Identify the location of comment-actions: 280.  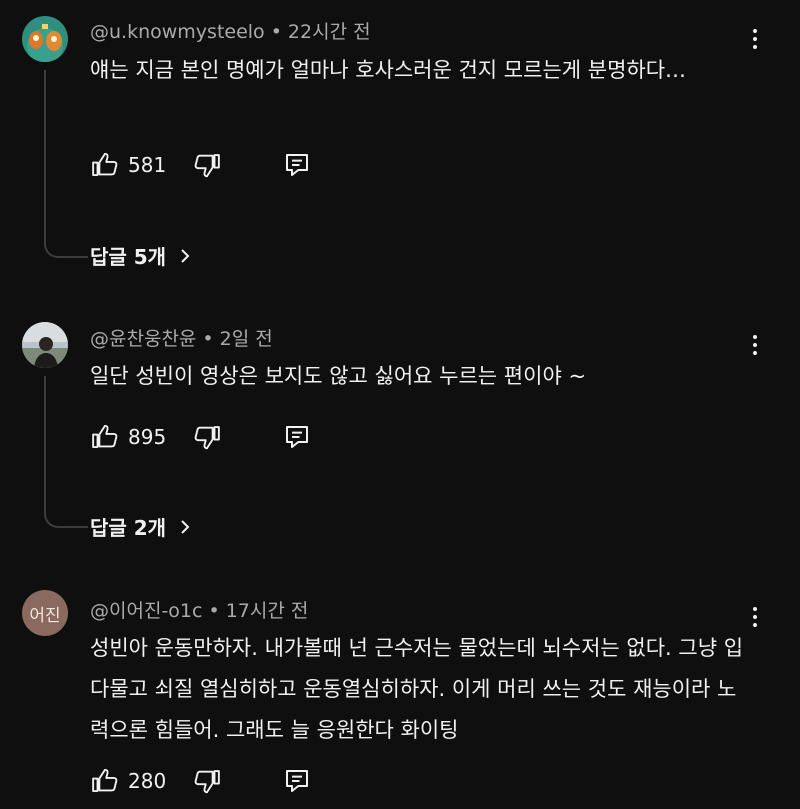
(201, 781).